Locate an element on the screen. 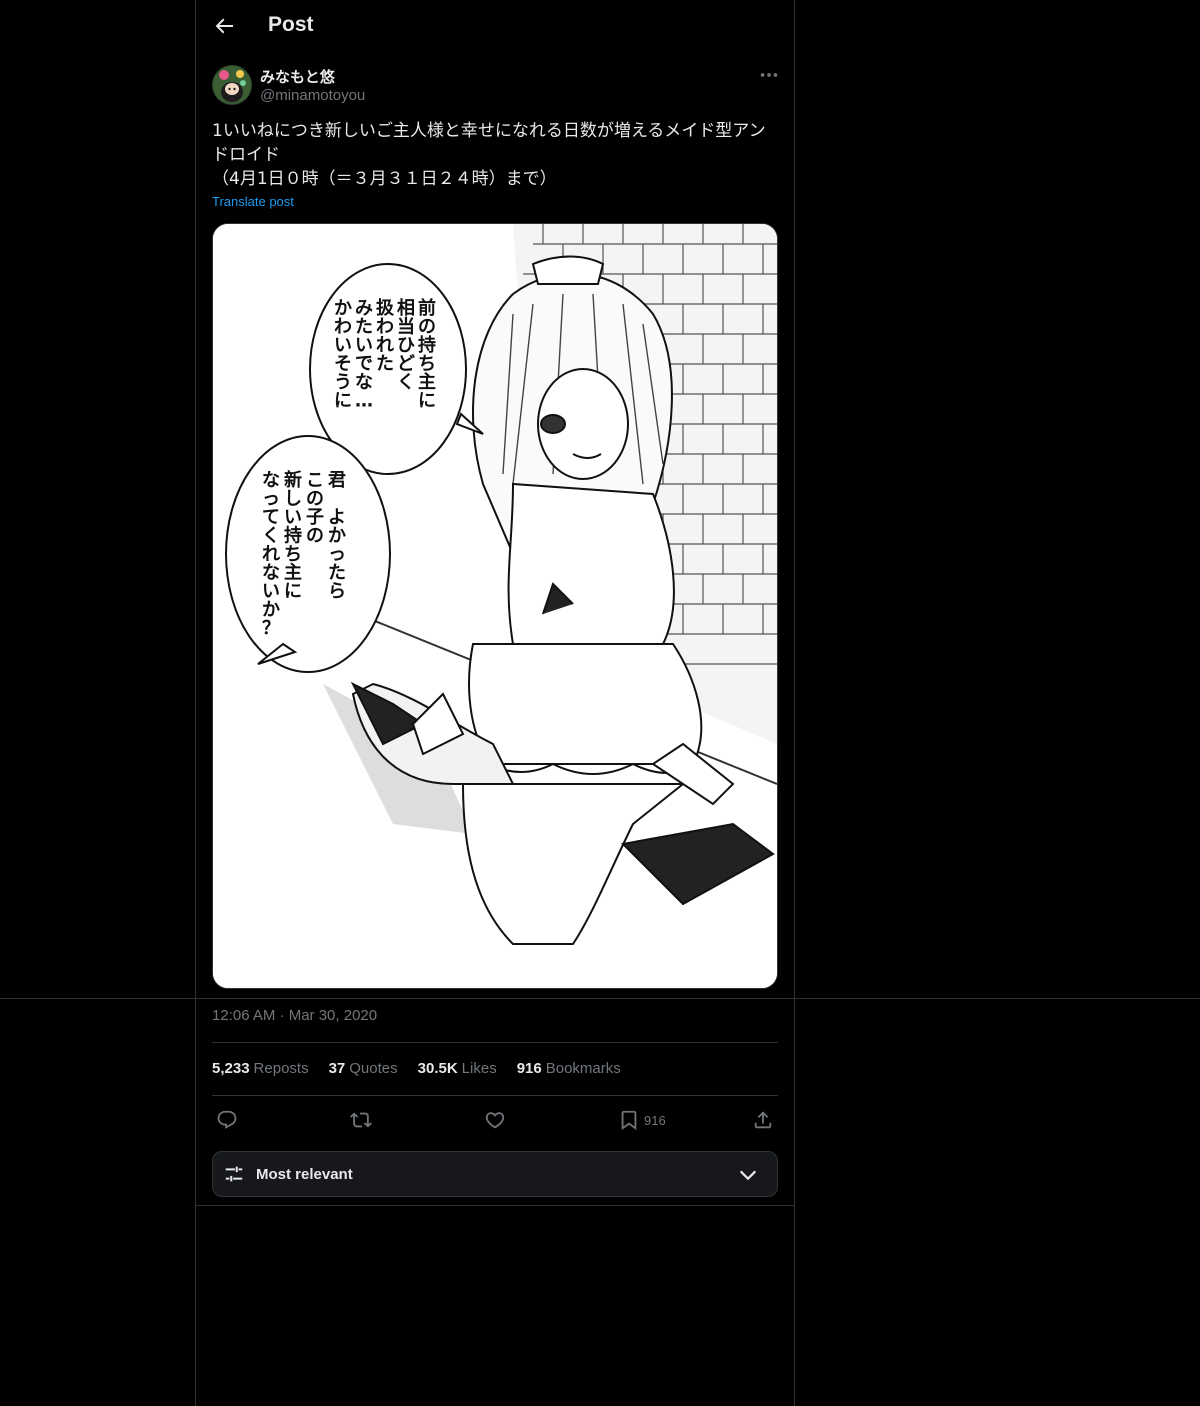 Image resolution: width=1200 pixels, height=1406 pixels. reposts-count: 5,233 is located at coordinates (231, 1068).